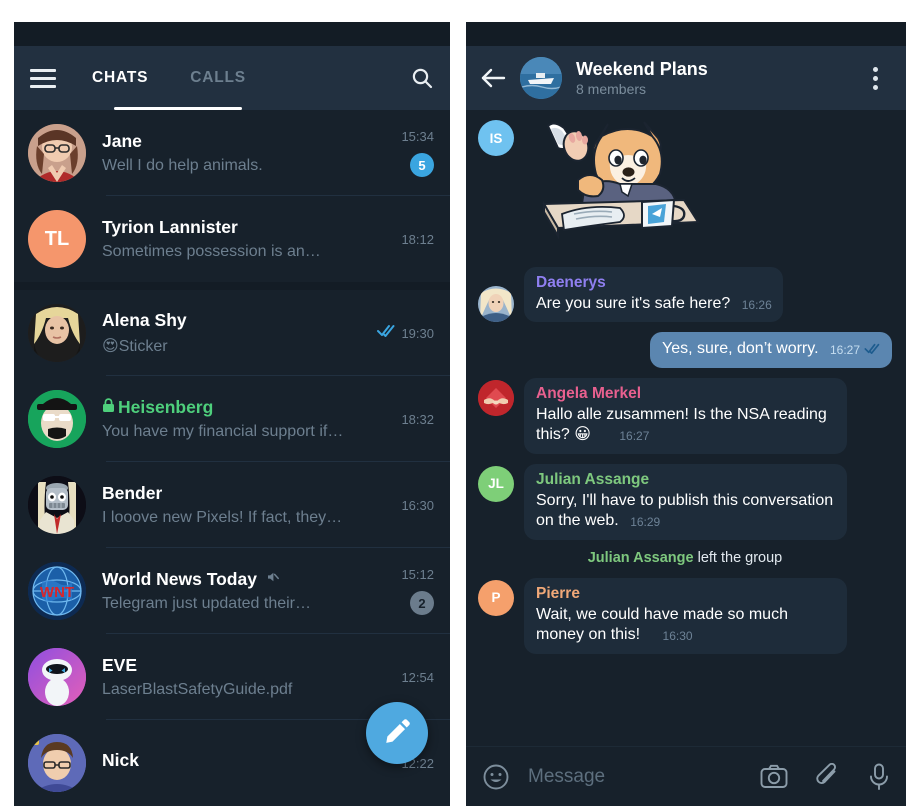  What do you see at coordinates (422, 78) in the screenshot?
I see `search-icon` at bounding box center [422, 78].